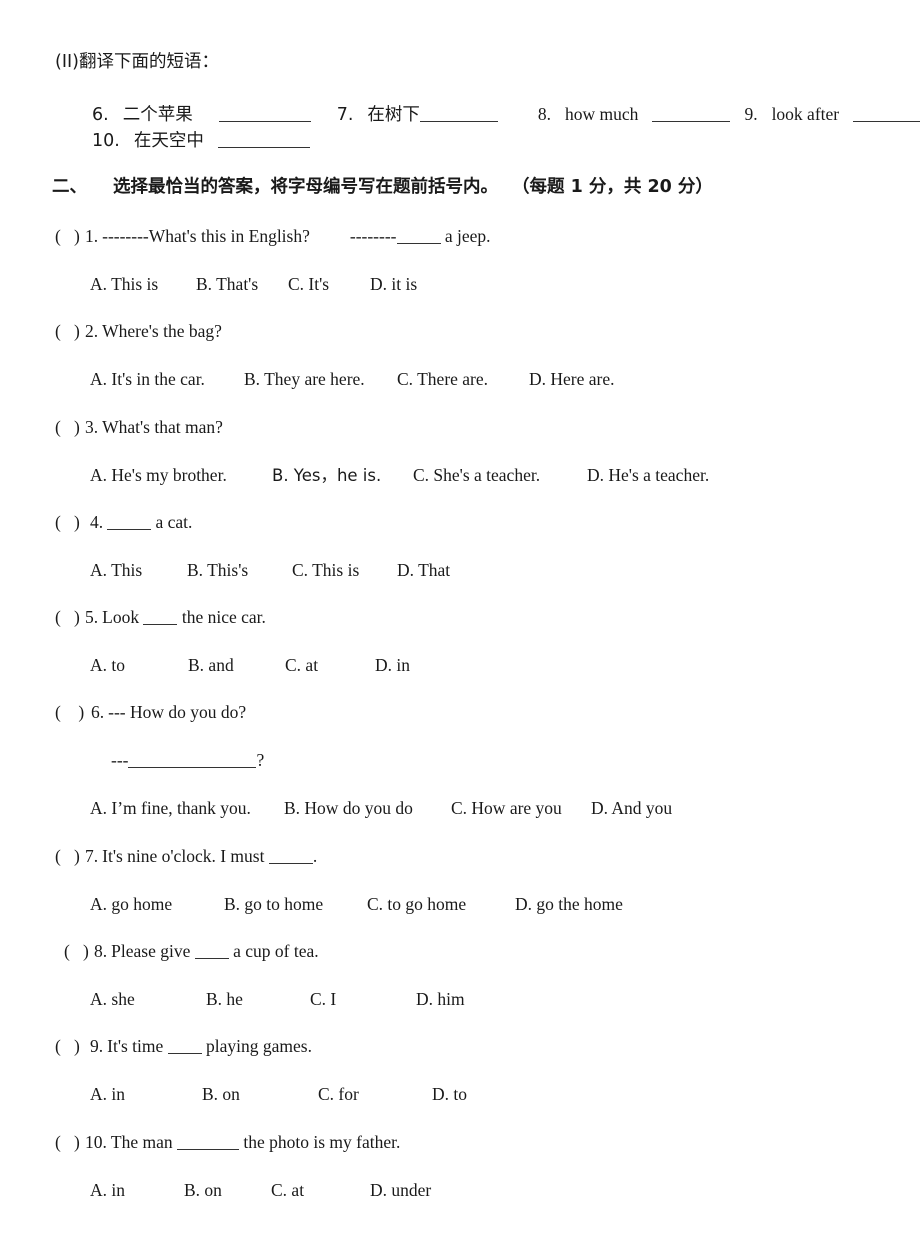 This screenshot has width=920, height=1258. What do you see at coordinates (139, 666) in the screenshot?
I see `question-5-option-a: A. to` at bounding box center [139, 666].